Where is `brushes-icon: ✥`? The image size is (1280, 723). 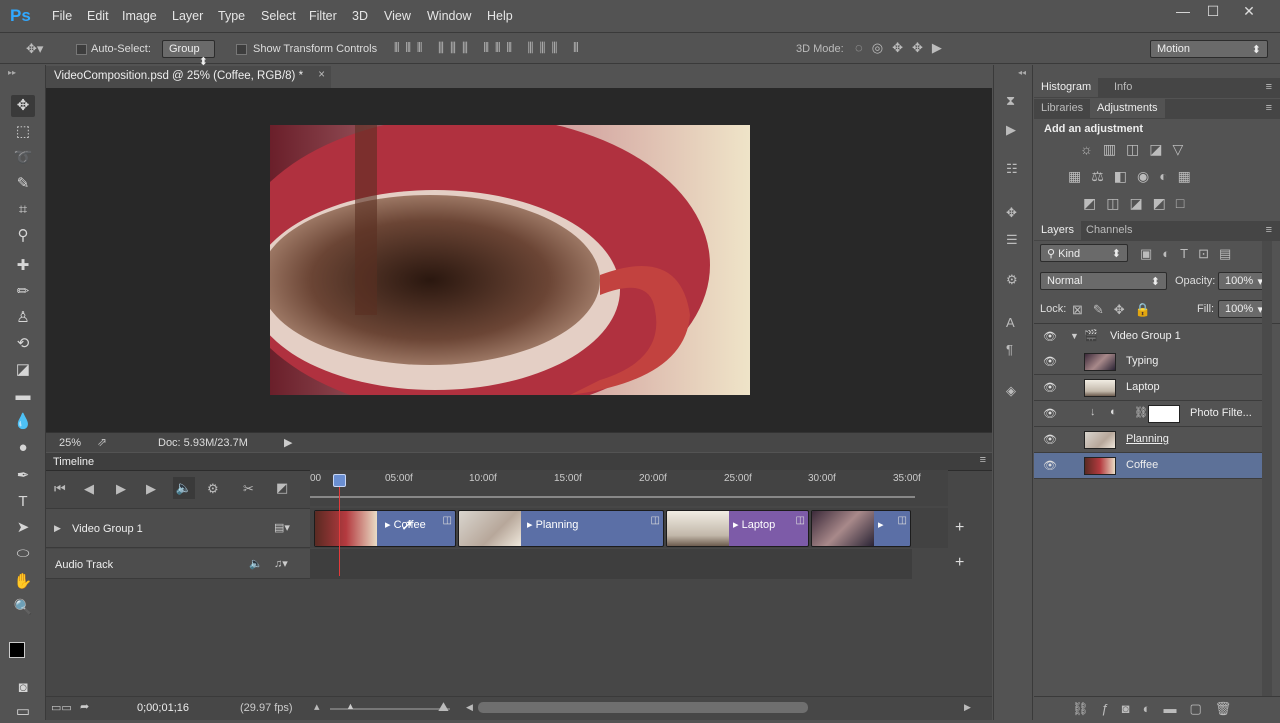 brushes-icon: ✥ is located at coordinates (1011, 213).